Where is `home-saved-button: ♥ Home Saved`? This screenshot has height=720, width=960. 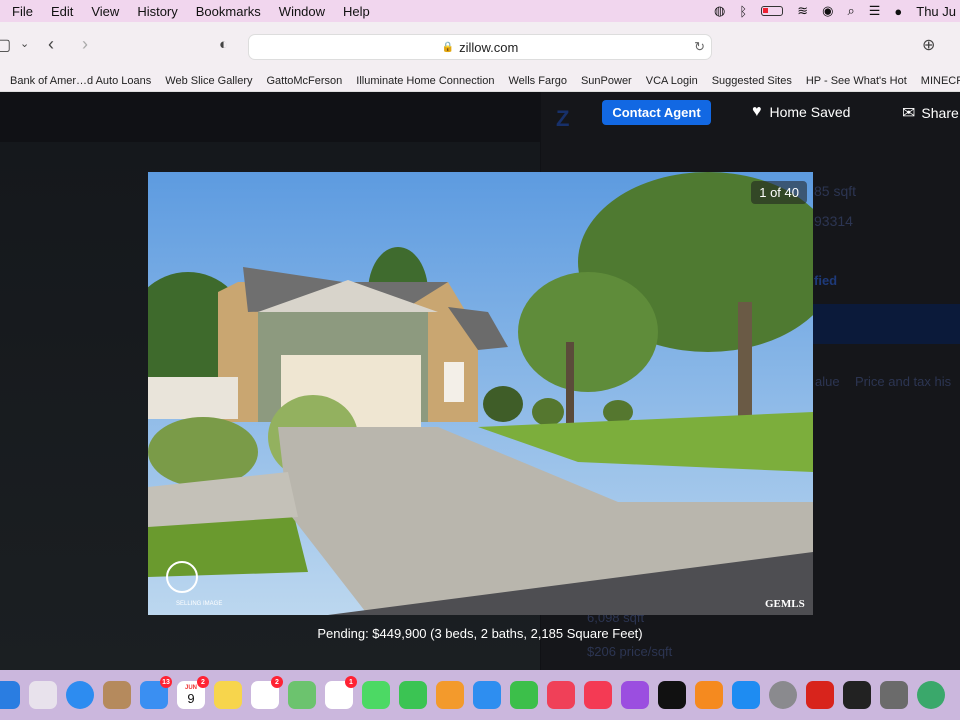
home-saved-button: ♥ Home Saved is located at coordinates (801, 112).